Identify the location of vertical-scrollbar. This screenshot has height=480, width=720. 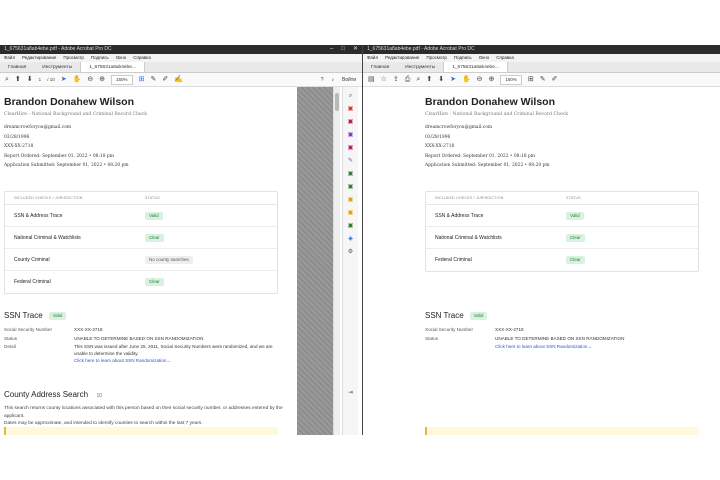
(336, 261).